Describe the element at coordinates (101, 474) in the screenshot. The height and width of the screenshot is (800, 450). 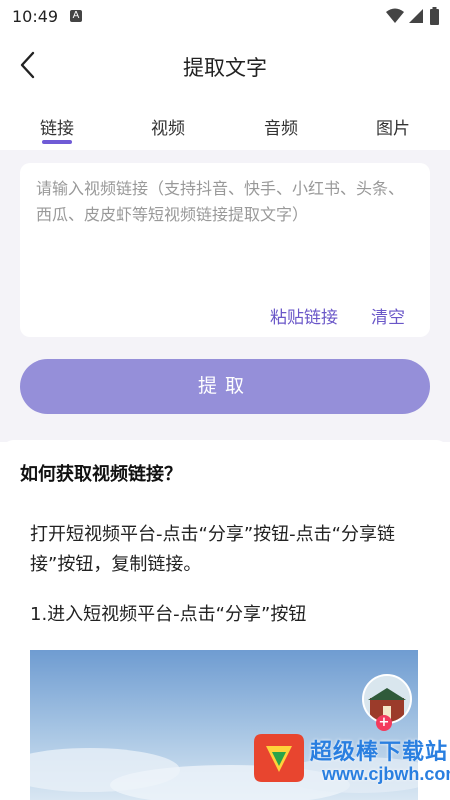
I see `guide-title: 如何获取视频链接？` at that location.